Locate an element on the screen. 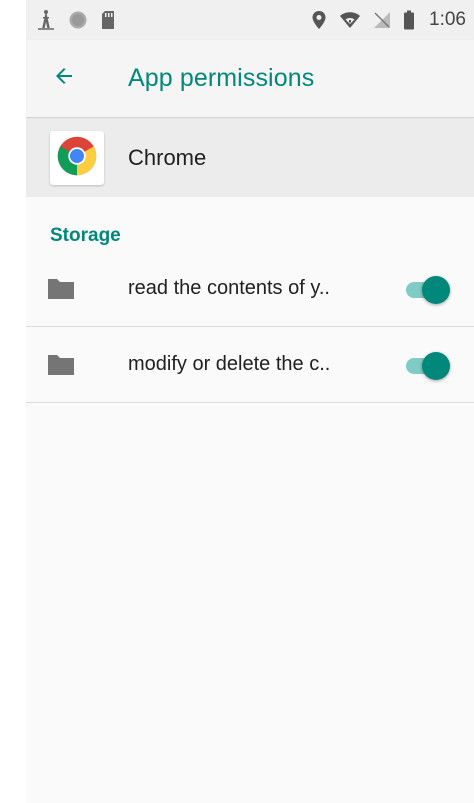 Image resolution: width=474 pixels, height=803 pixels. page-title: App permissions is located at coordinates (221, 78).